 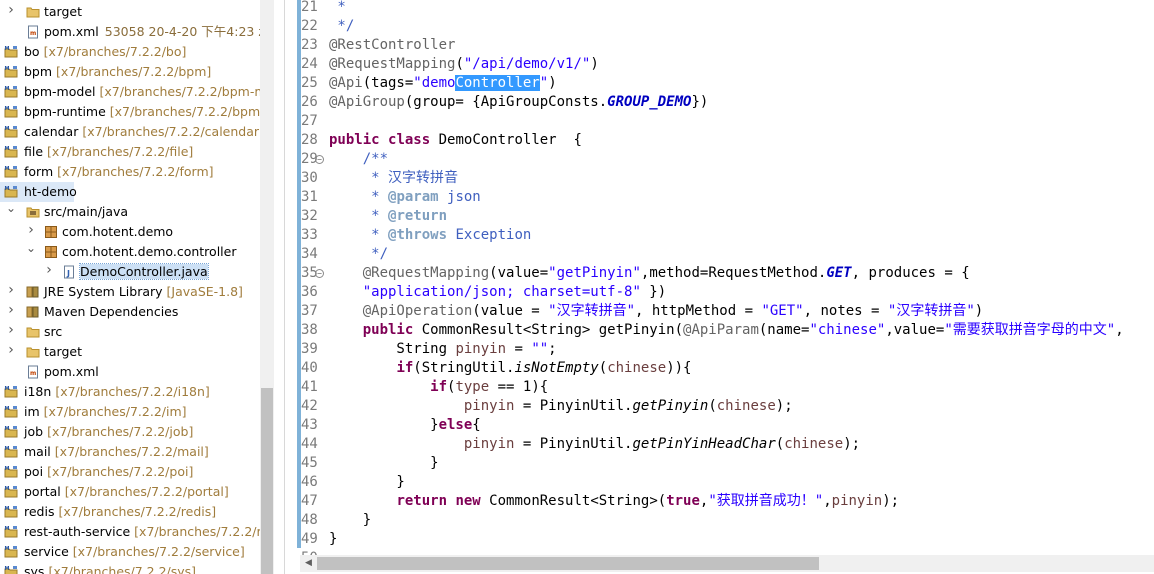 What do you see at coordinates (130, 252) in the screenshot?
I see `tree-item: ⌄ com.hotent.demo.controller` at bounding box center [130, 252].